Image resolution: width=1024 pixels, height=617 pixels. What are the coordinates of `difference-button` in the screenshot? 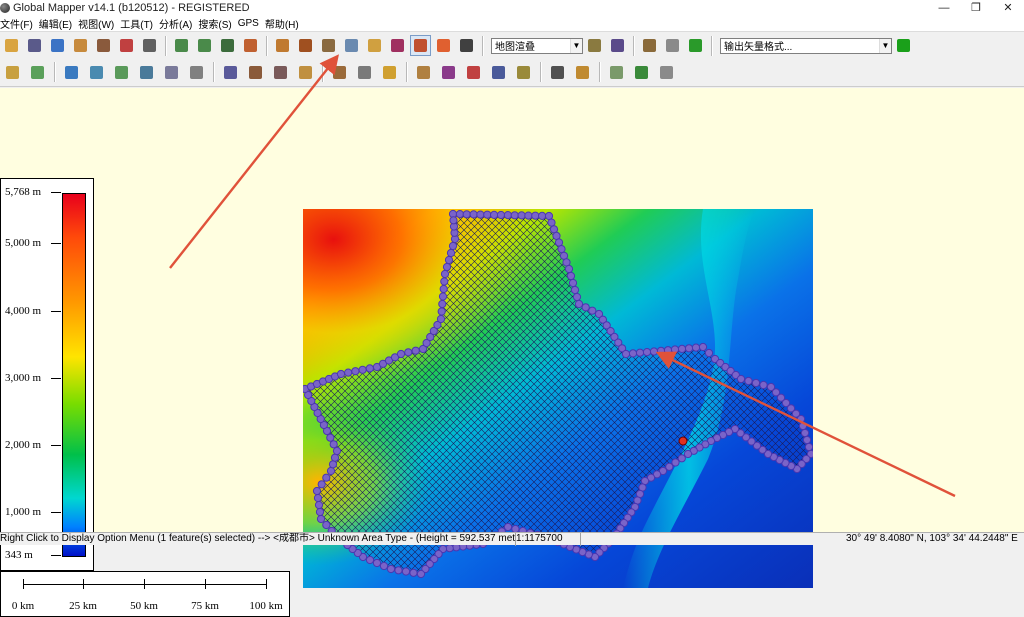 It's located at (498, 72).